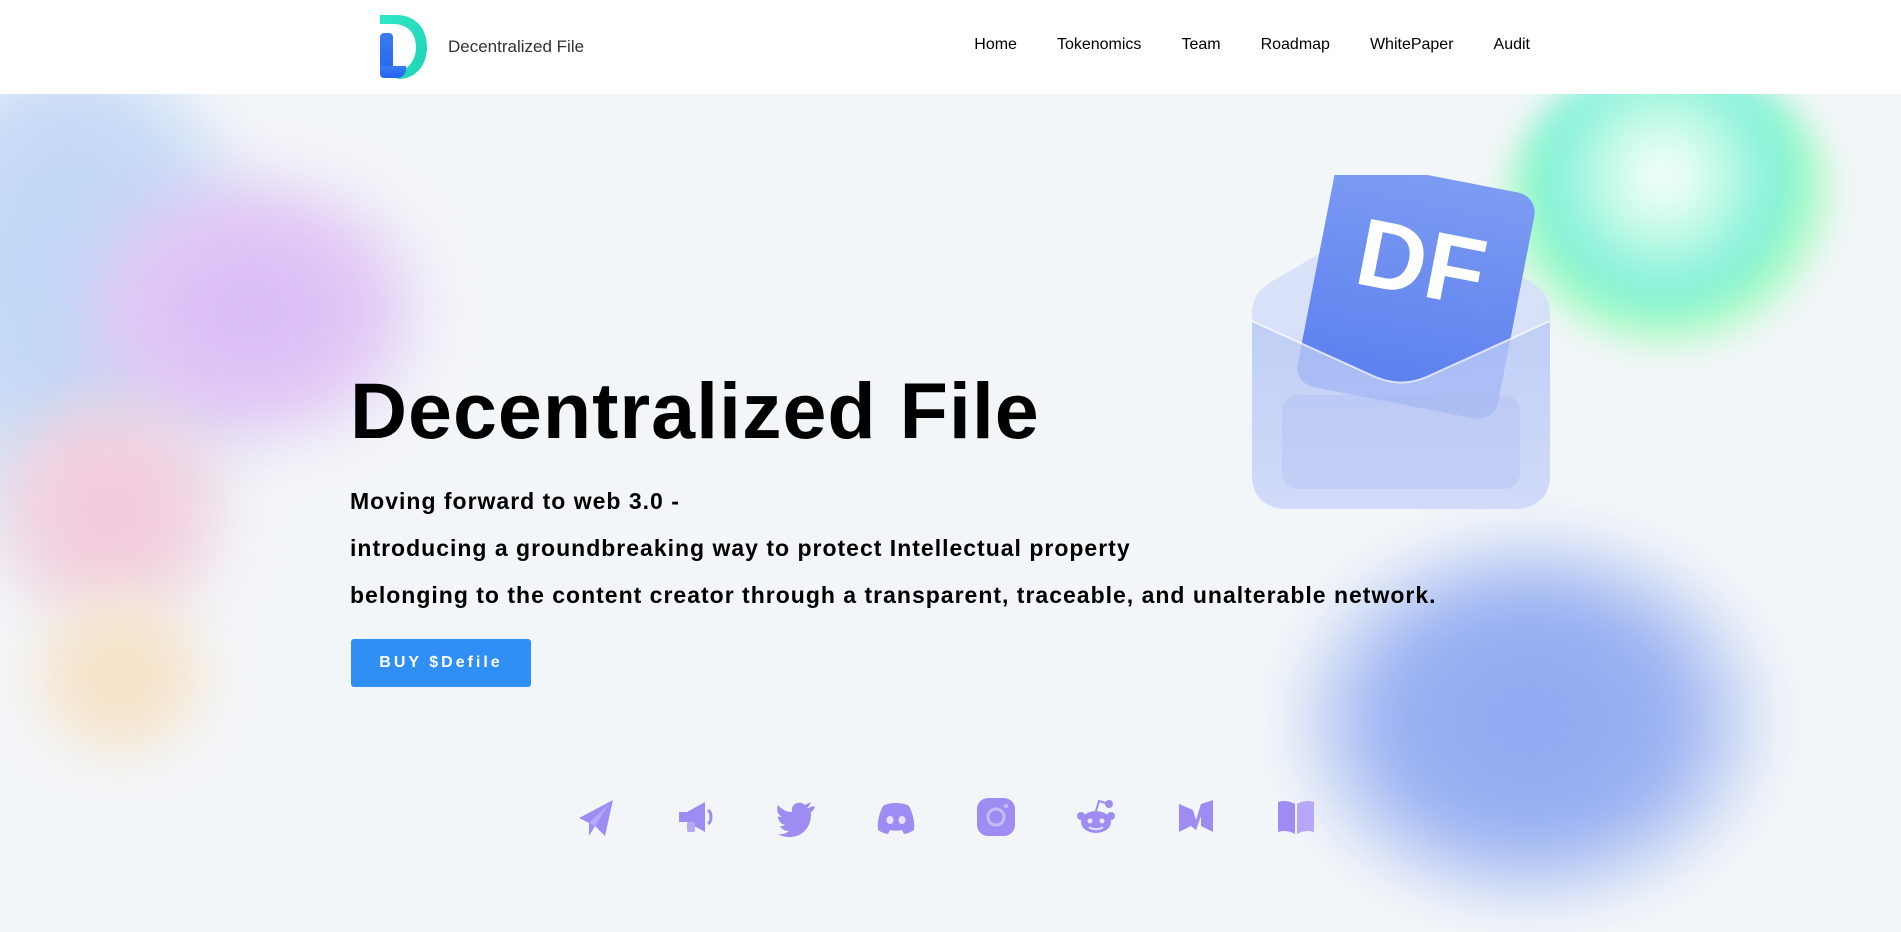 The height and width of the screenshot is (932, 1901). What do you see at coordinates (1196, 817) in the screenshot?
I see `medium-icon` at bounding box center [1196, 817].